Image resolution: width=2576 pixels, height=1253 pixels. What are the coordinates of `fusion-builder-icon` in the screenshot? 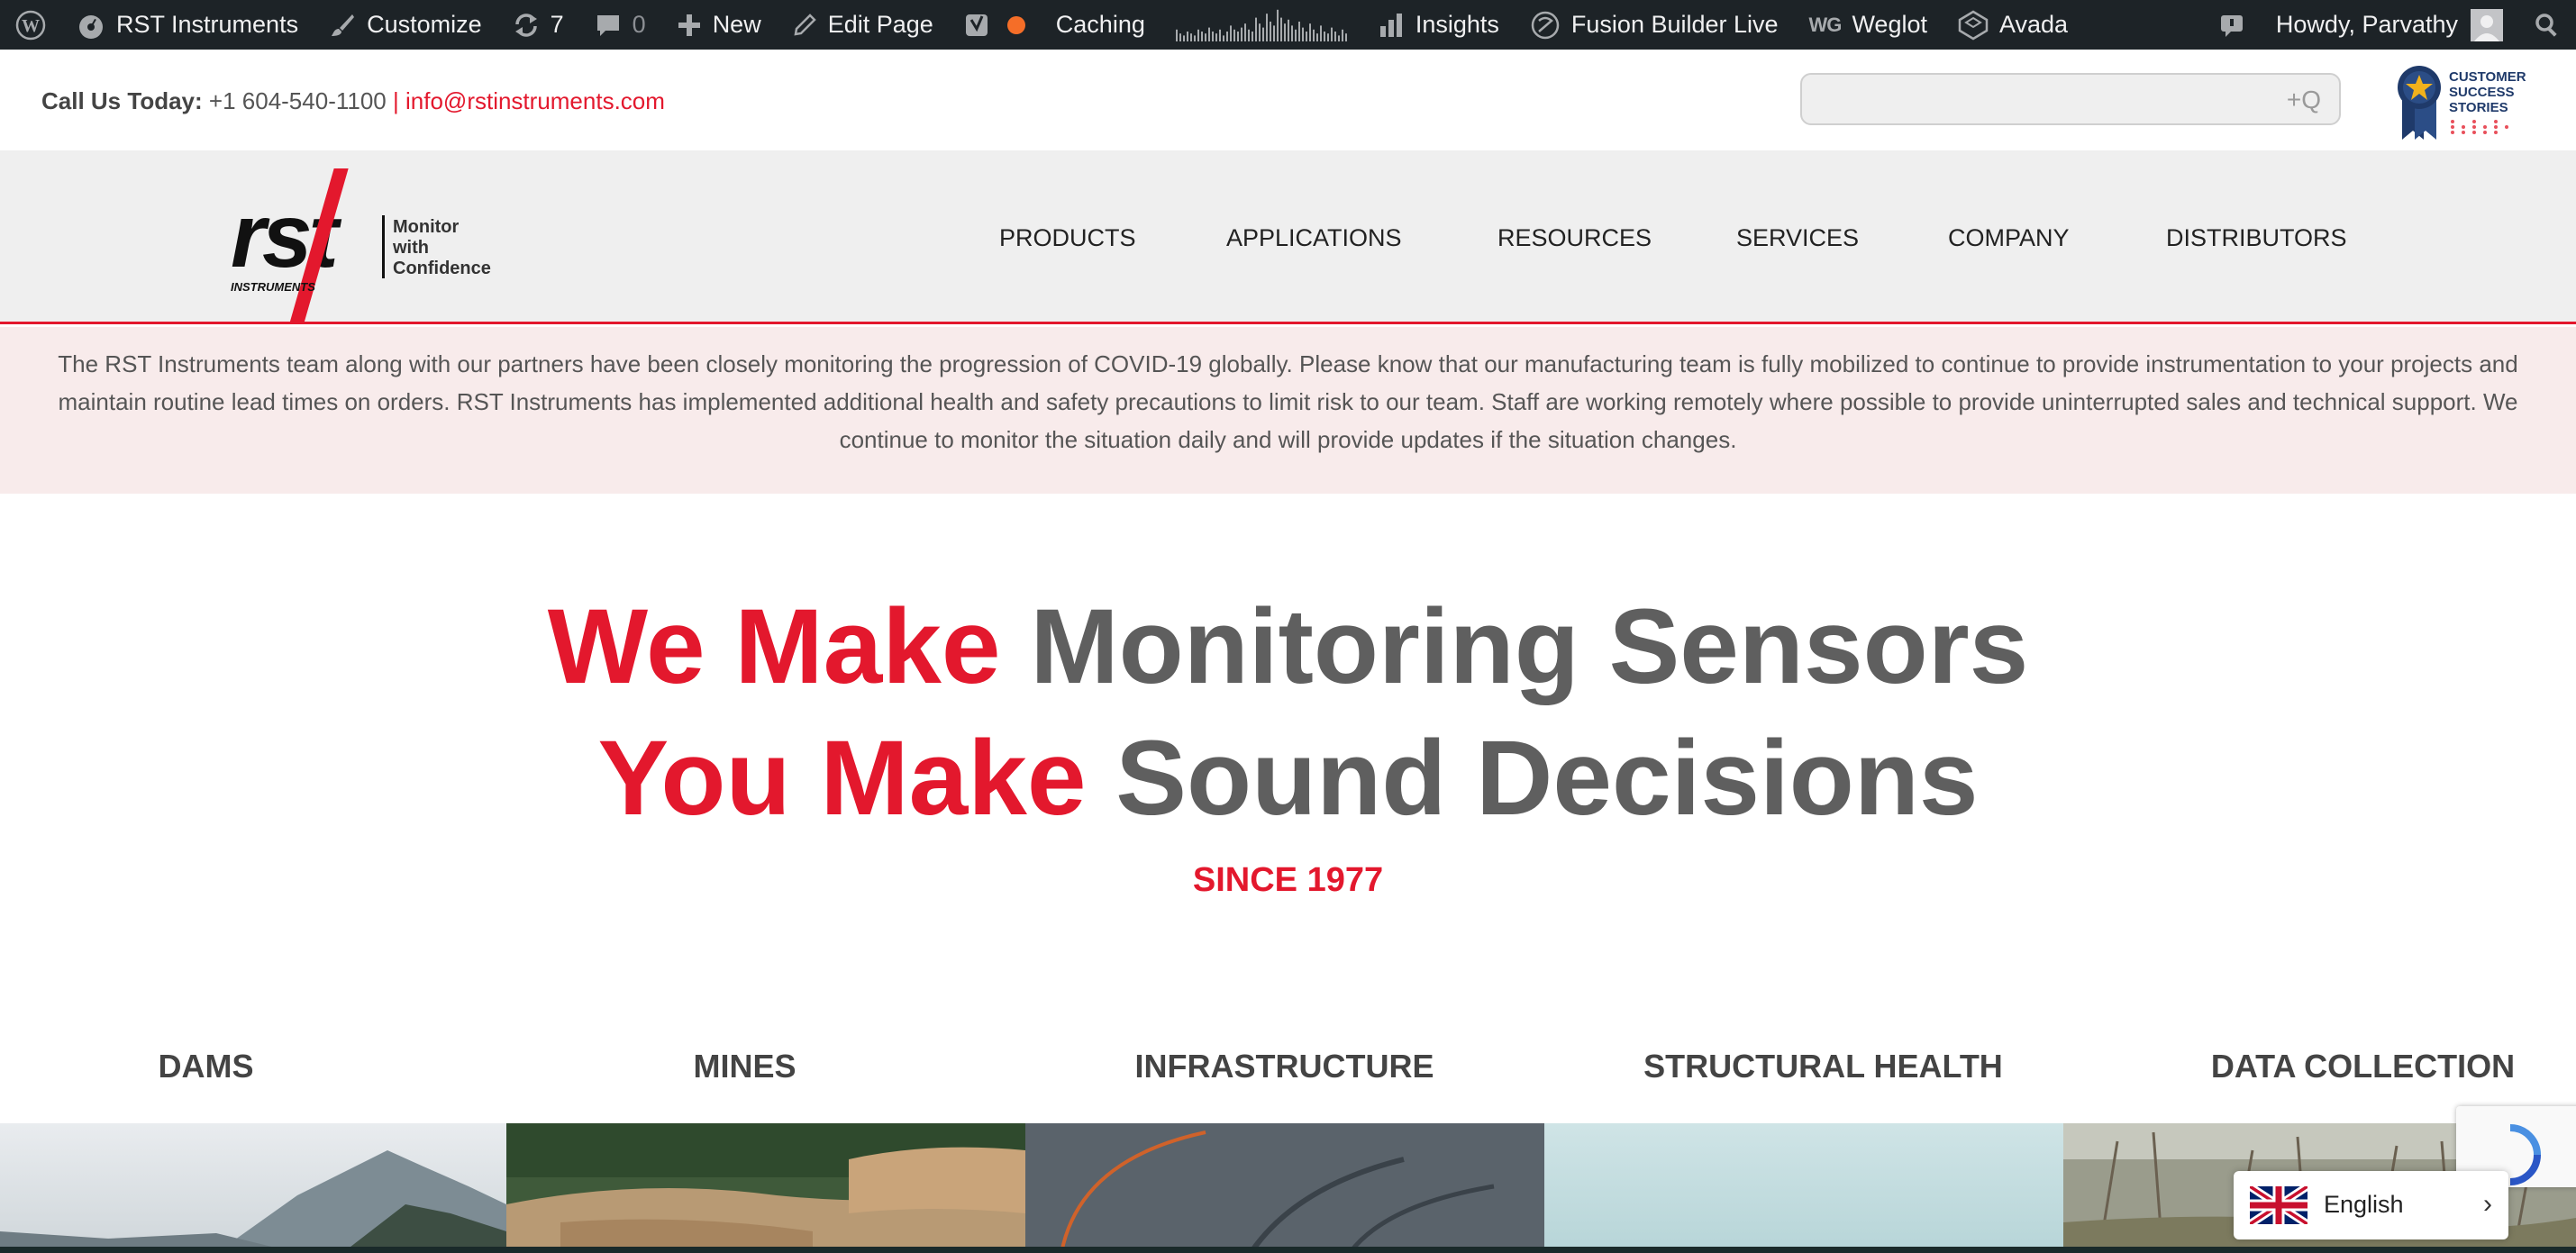 It's located at (1545, 25).